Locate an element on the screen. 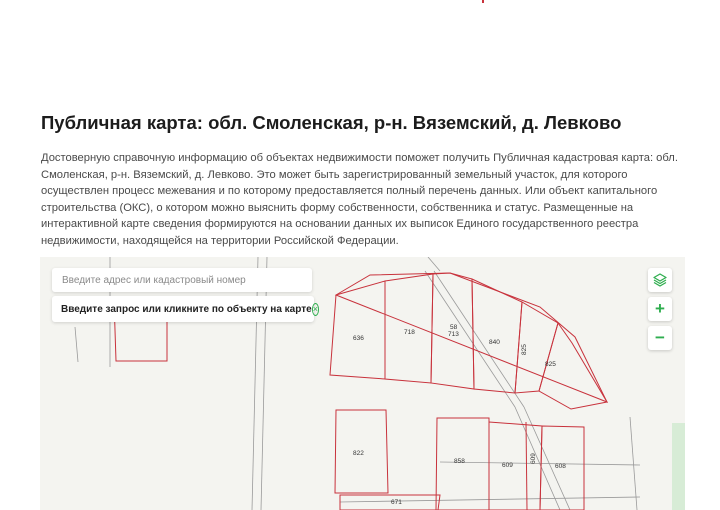 Image resolution: width=720 pixels, height=510 pixels. parcel-outer-edge is located at coordinates (471, 337).